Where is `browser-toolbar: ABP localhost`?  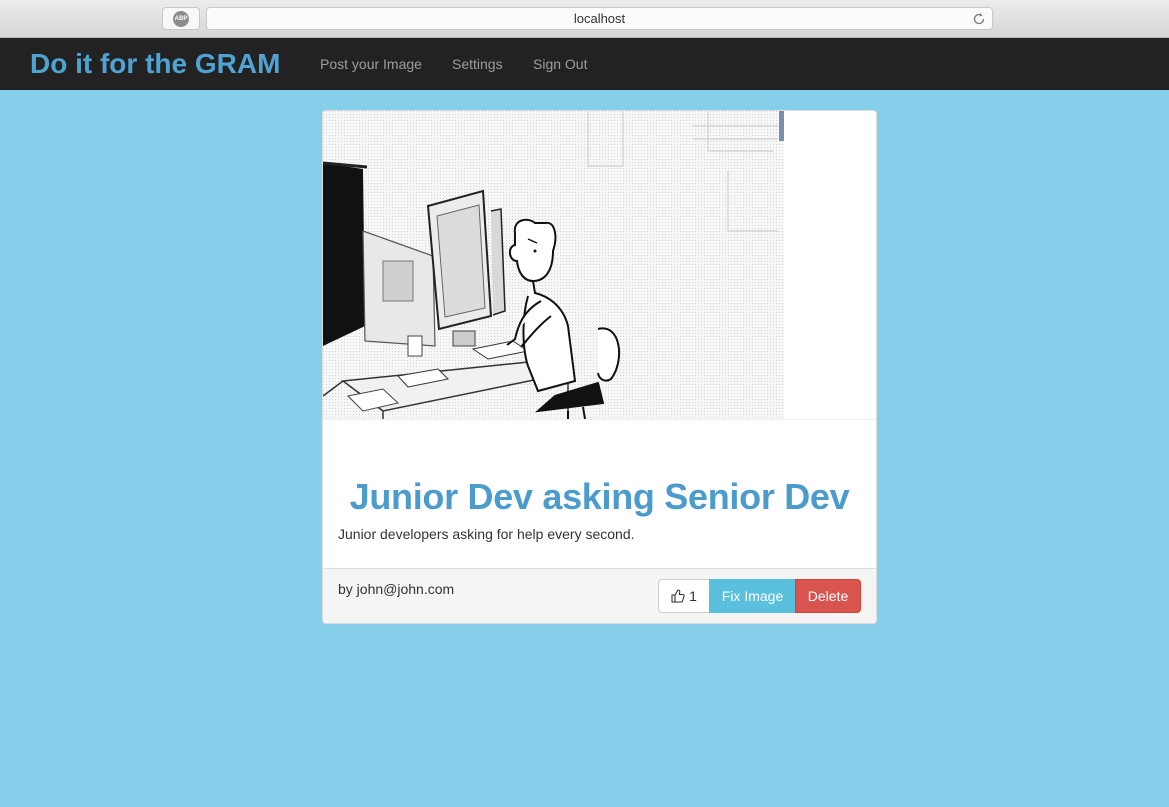 browser-toolbar: ABP localhost is located at coordinates (584, 19).